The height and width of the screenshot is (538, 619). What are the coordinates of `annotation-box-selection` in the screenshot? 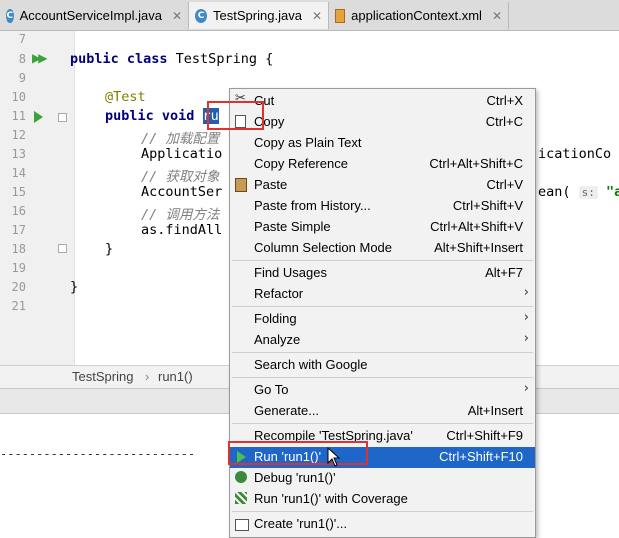 It's located at (235, 115).